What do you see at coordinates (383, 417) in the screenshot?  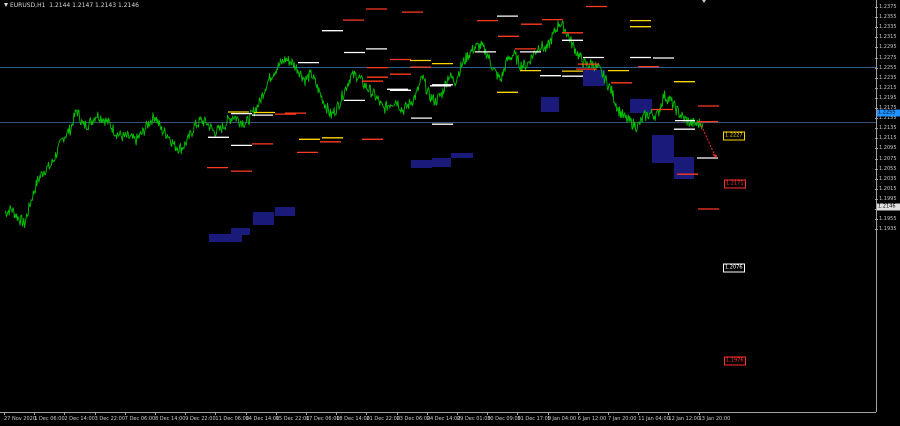 I see `time-tick-label: 21 Dec 22:00` at bounding box center [383, 417].